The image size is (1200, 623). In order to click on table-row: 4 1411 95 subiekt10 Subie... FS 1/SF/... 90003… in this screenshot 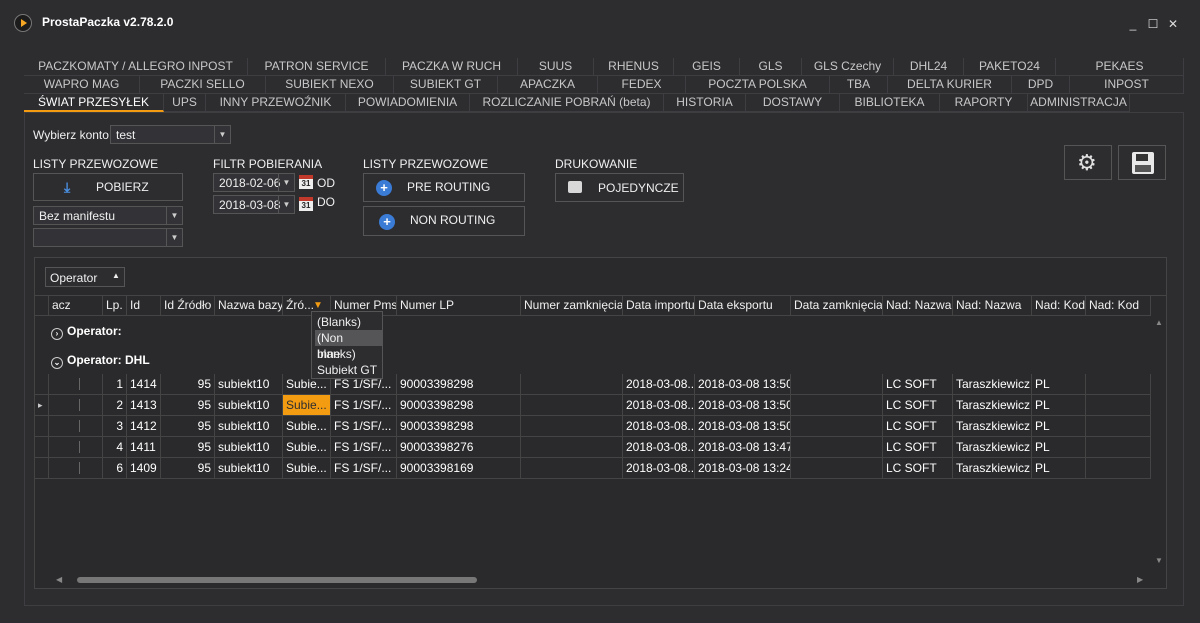, I will do `click(593, 447)`.